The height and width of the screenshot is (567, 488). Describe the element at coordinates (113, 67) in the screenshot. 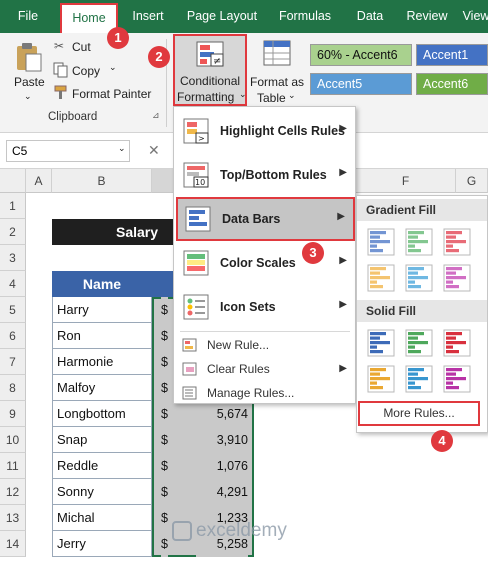

I see `copy-dropdown-icon: ⌄` at that location.